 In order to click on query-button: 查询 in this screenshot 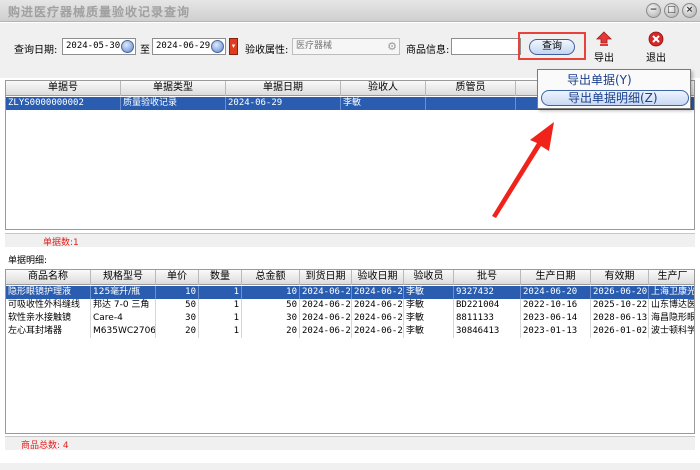, I will do `click(552, 47)`.